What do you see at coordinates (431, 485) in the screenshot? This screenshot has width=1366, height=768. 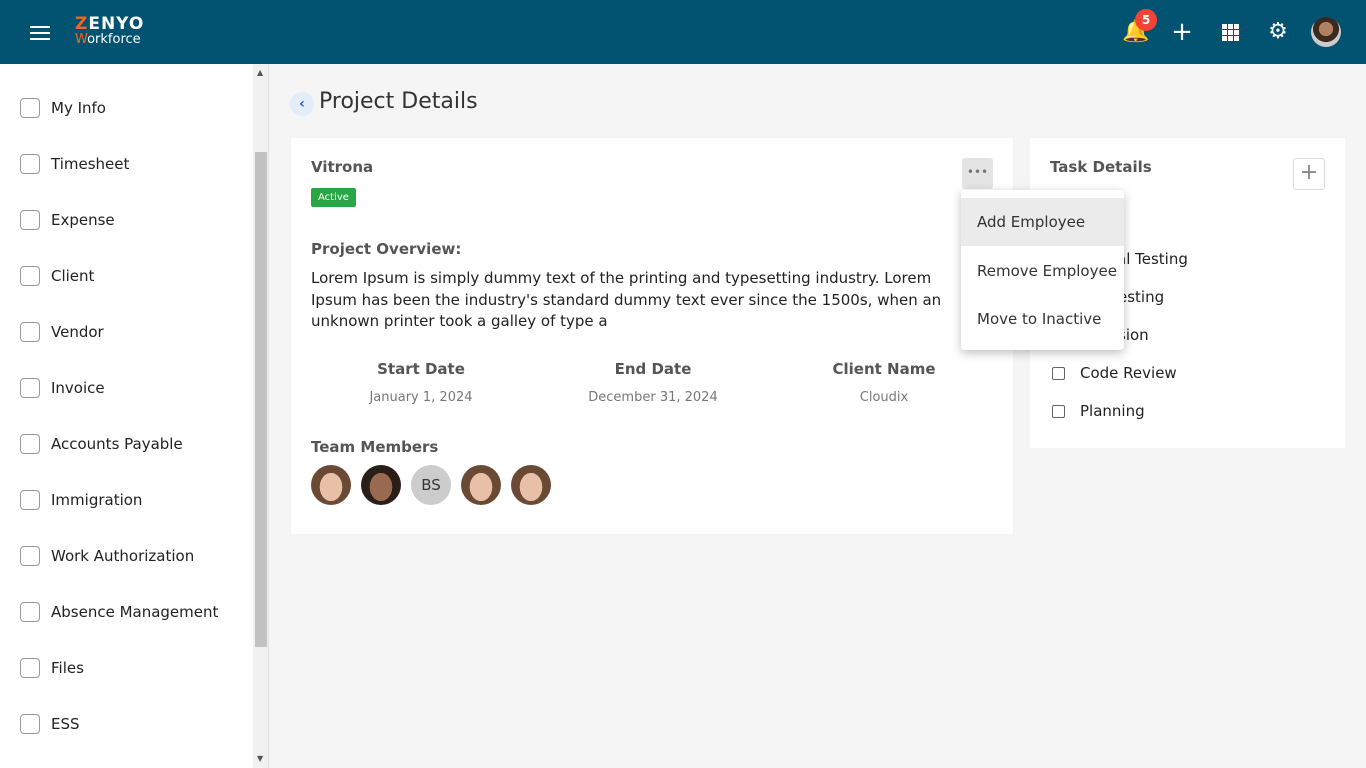 I see `team-member-avatar: BS` at bounding box center [431, 485].